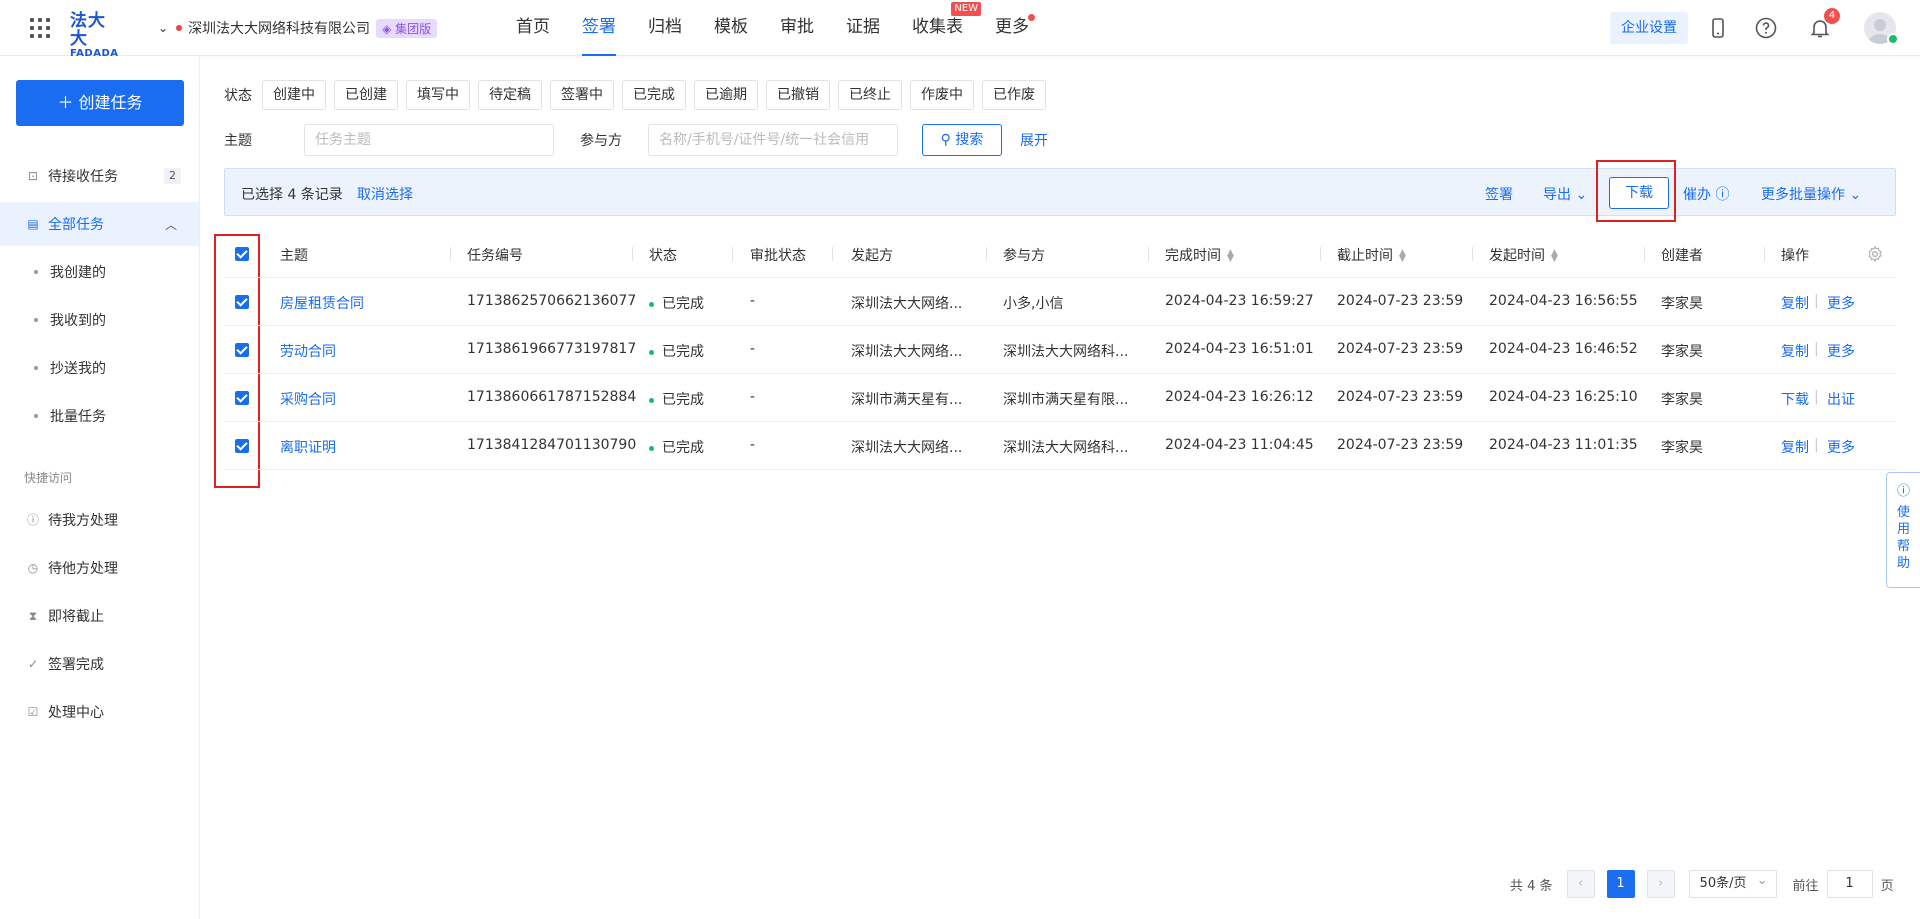 This screenshot has height=919, width=1920. Describe the element at coordinates (1660, 884) in the screenshot. I see `next-page-button: ›` at that location.